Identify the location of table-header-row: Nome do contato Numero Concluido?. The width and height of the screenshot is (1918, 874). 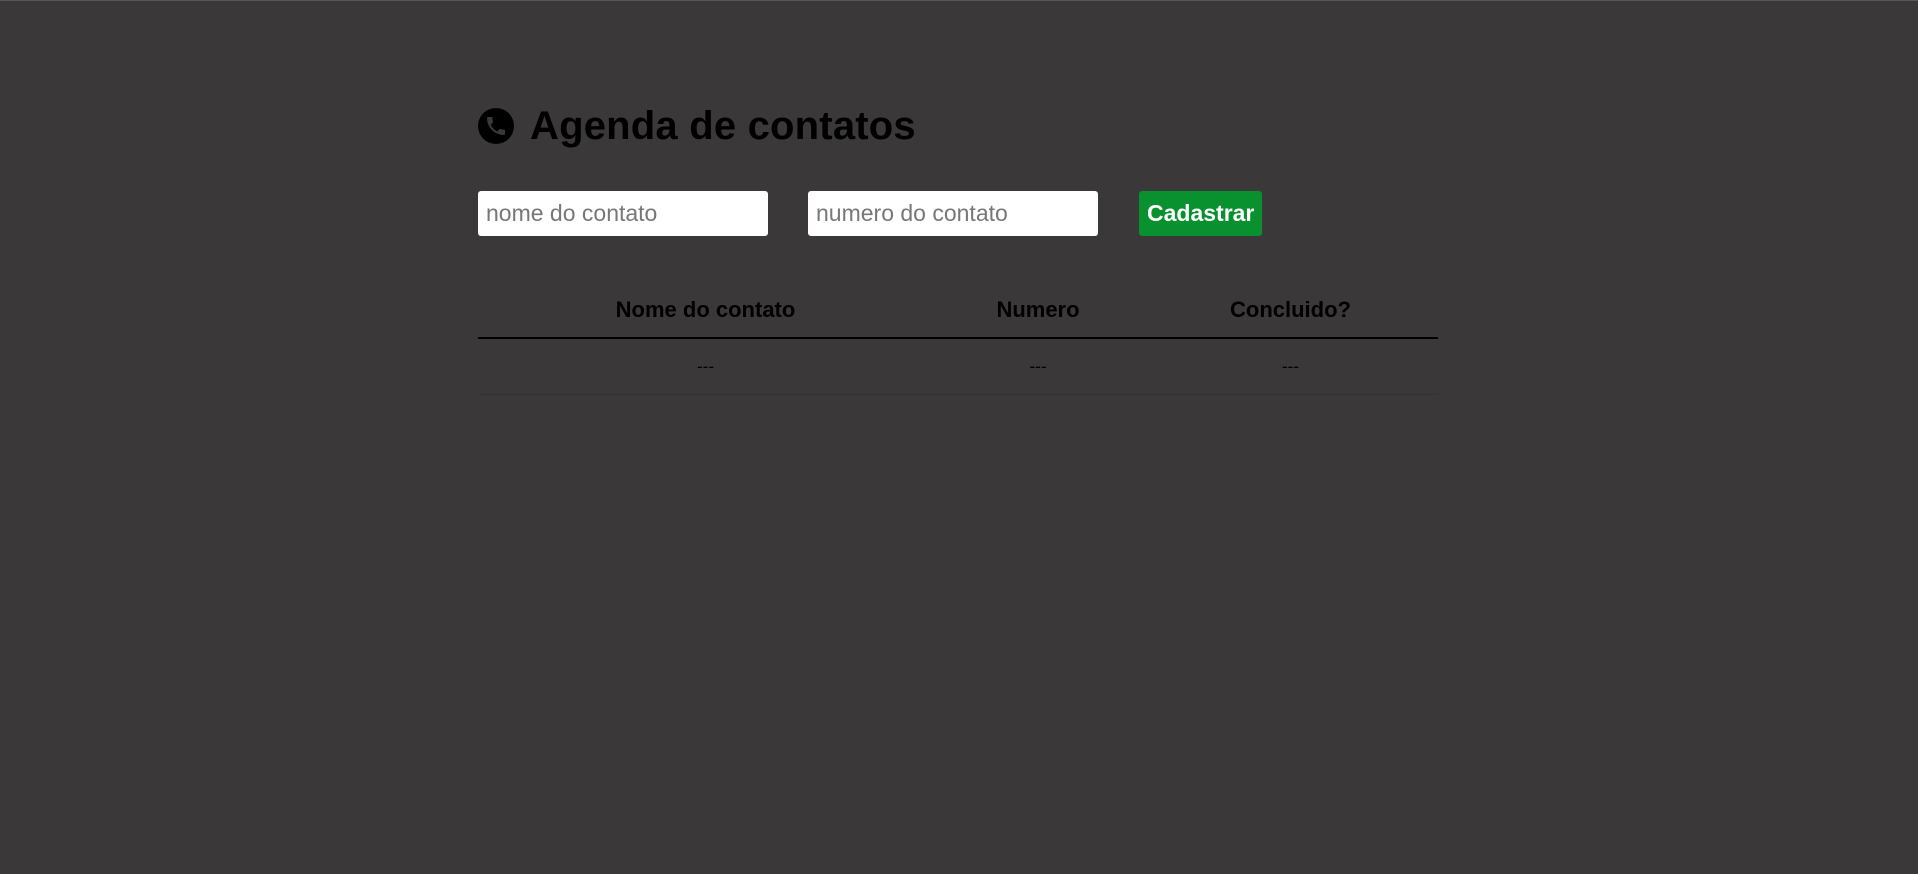
(958, 310).